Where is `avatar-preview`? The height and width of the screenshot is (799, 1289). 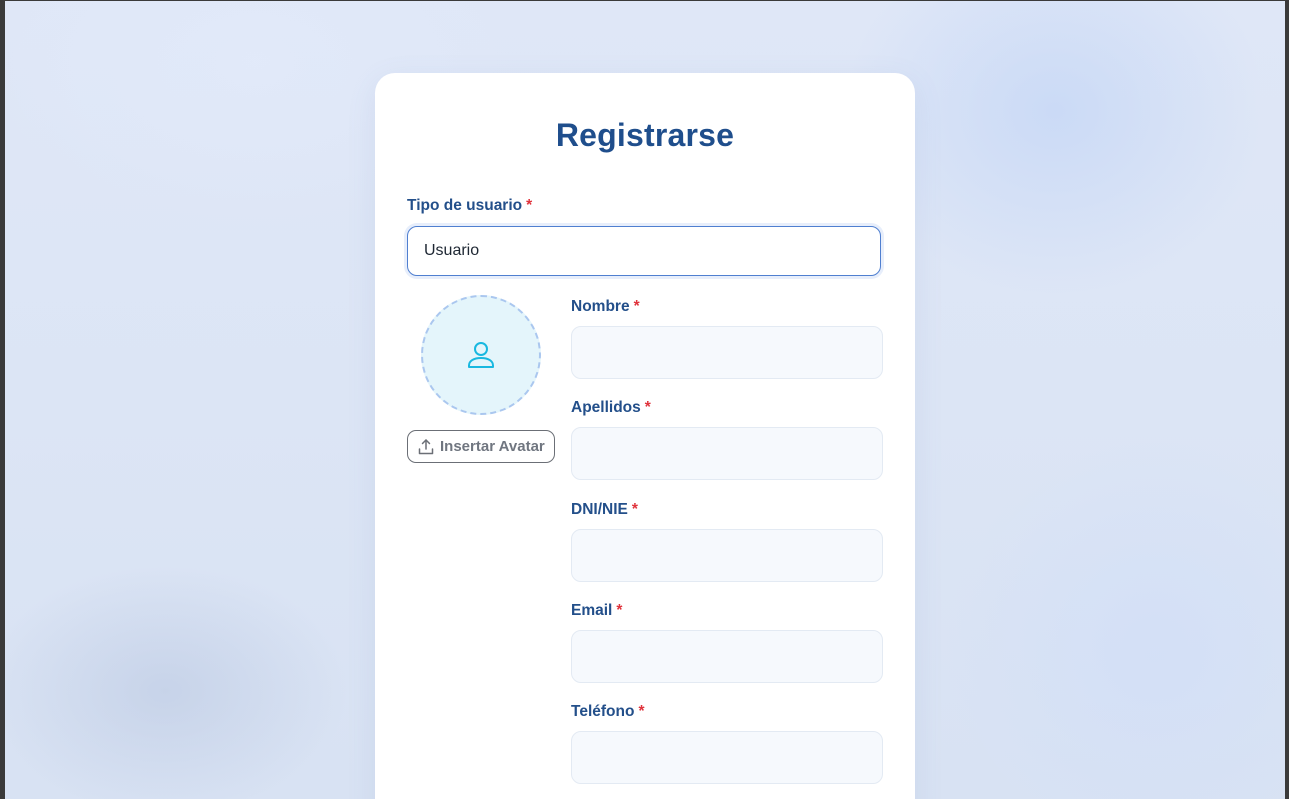 avatar-preview is located at coordinates (481, 355).